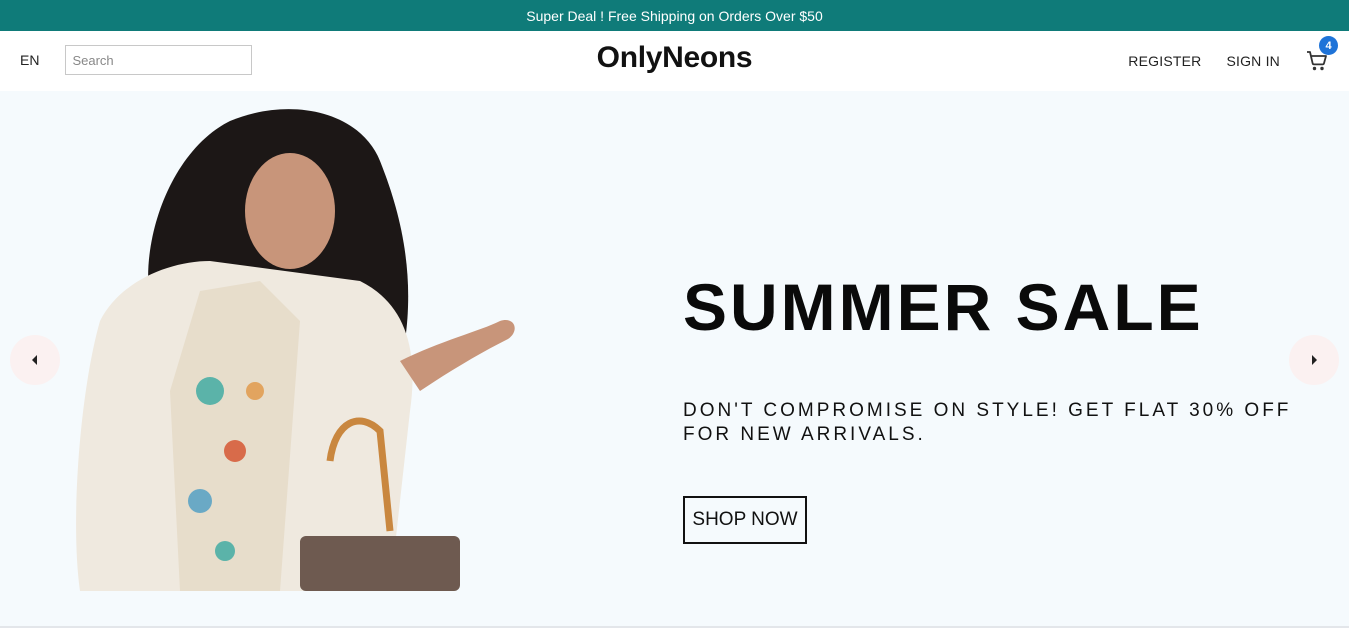 The width and height of the screenshot is (1349, 628). Describe the element at coordinates (943, 307) in the screenshot. I see `hero-title: SUMMER SALE` at that location.